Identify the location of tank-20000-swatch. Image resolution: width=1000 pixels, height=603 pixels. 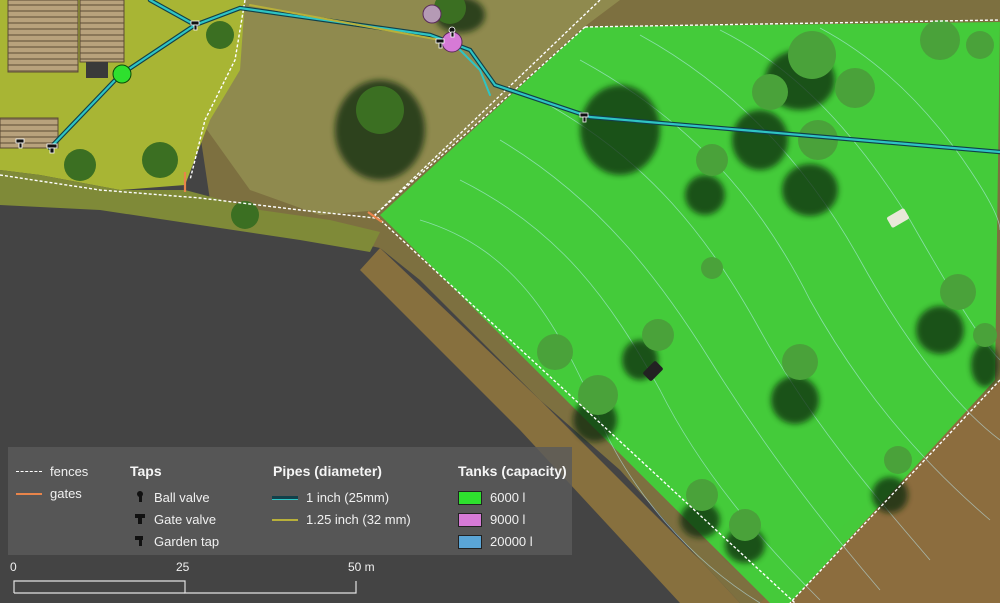
(470, 541).